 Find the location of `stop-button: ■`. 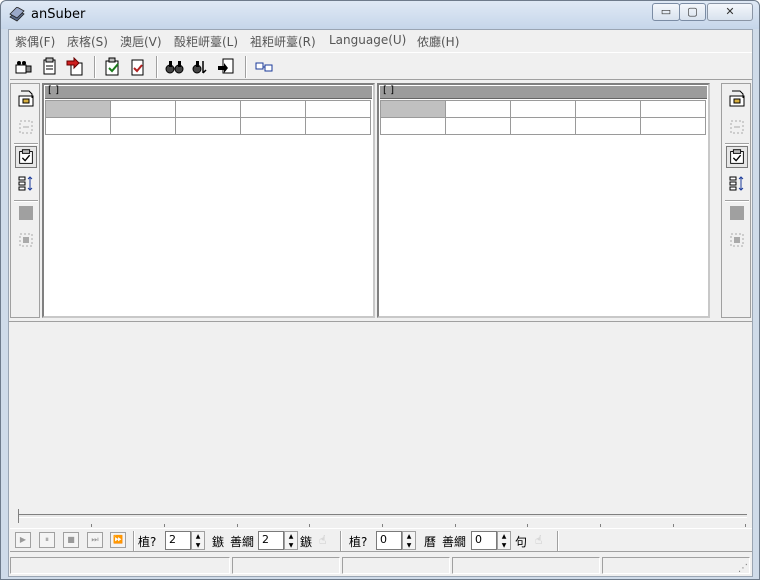

stop-button: ■ is located at coordinates (71, 540).